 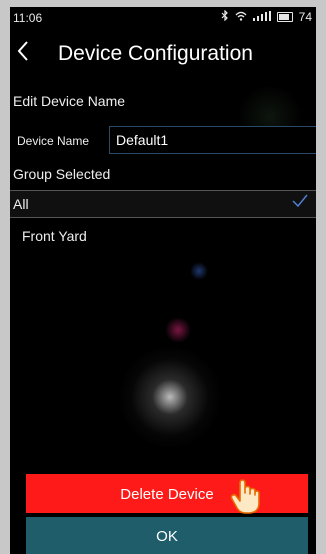 I want to click on wifi-icon, so click(x=241, y=17).